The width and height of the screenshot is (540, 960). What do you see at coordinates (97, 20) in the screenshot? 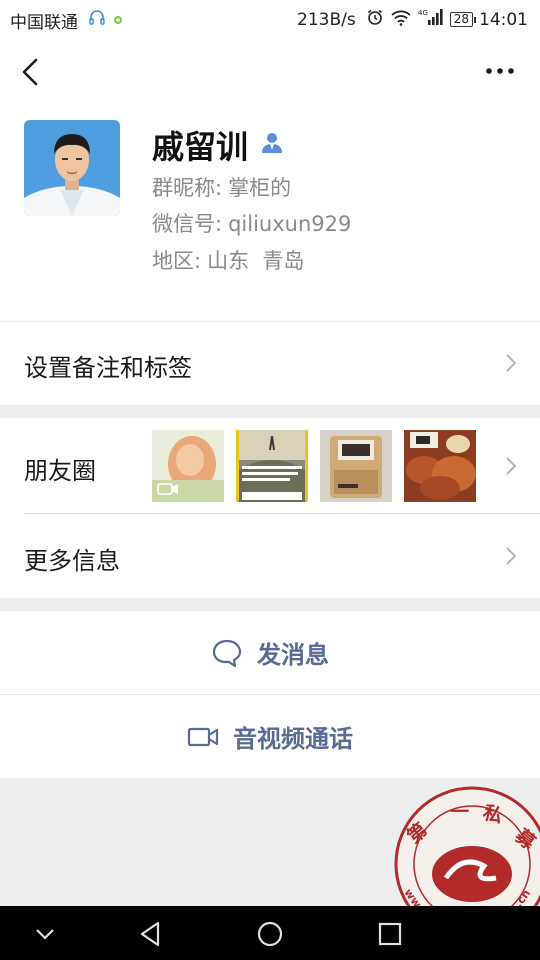
I see `headset-icon` at bounding box center [97, 20].